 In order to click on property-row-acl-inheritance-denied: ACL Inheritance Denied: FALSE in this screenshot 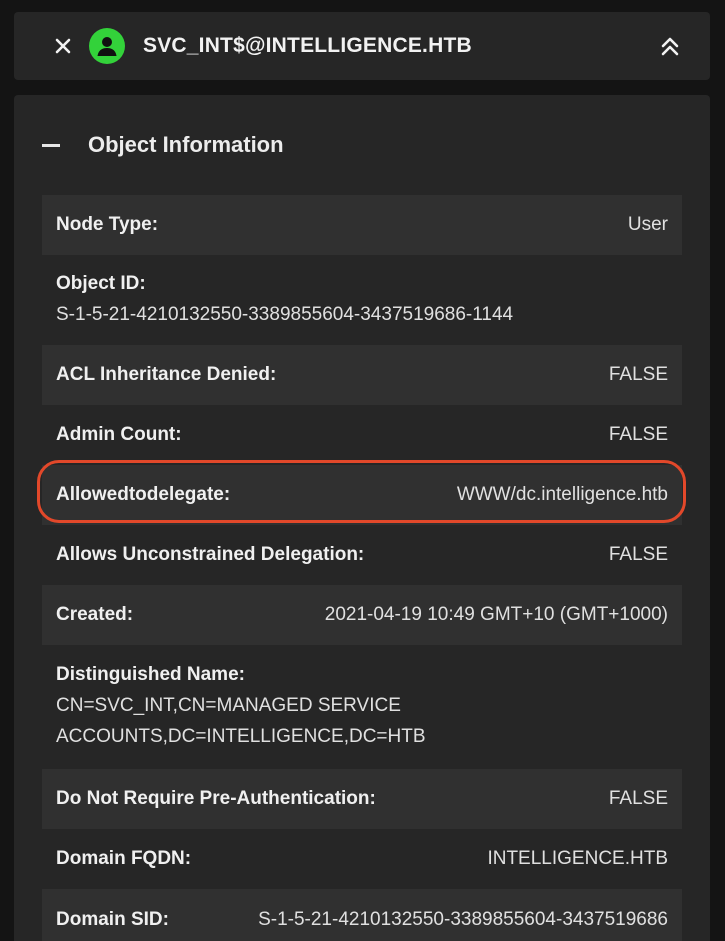, I will do `click(362, 375)`.